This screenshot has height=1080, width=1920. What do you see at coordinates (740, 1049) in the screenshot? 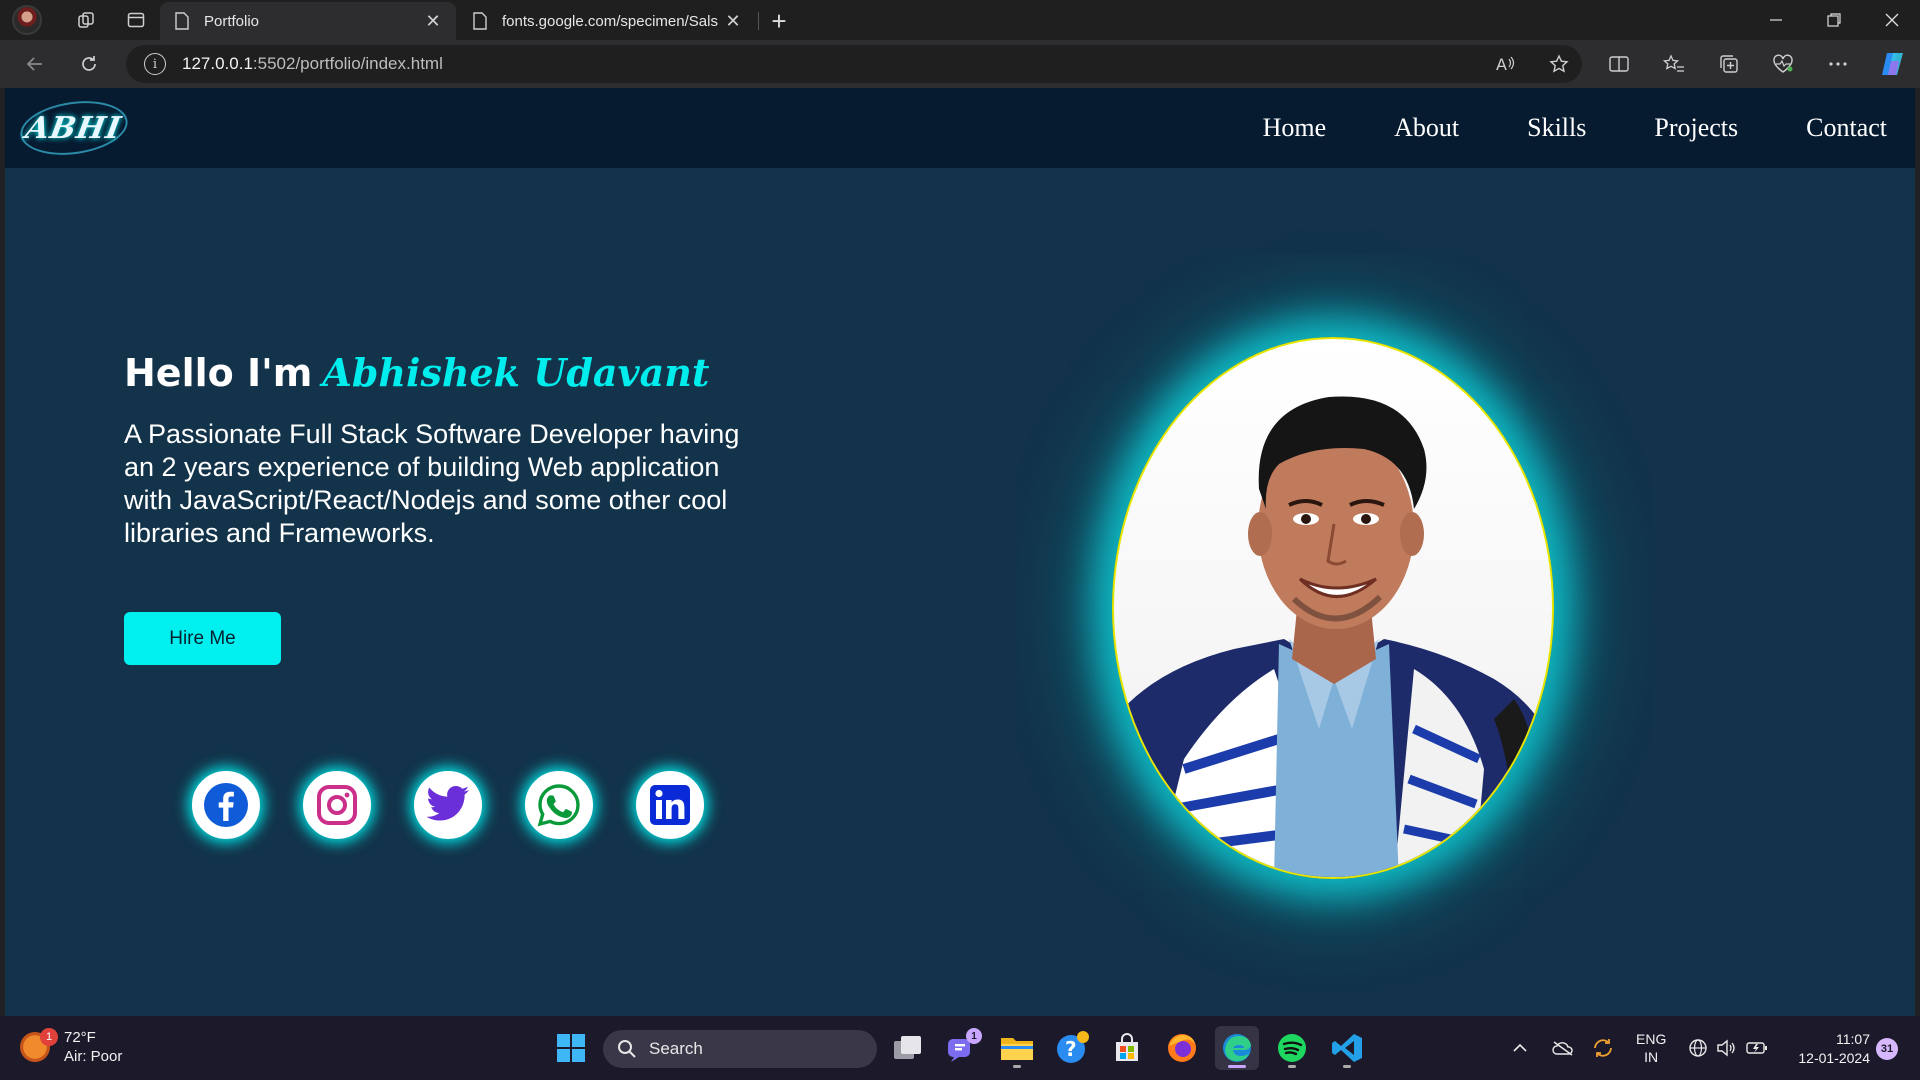
I see `taskbar-search: Search` at bounding box center [740, 1049].